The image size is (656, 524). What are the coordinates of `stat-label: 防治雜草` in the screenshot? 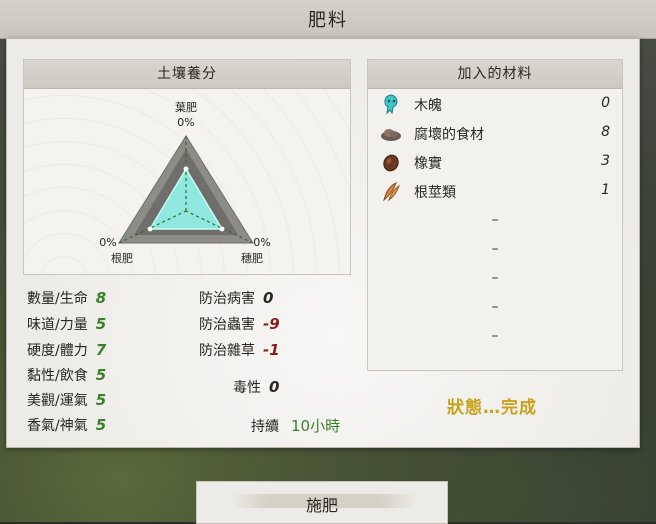 It's located at (227, 351).